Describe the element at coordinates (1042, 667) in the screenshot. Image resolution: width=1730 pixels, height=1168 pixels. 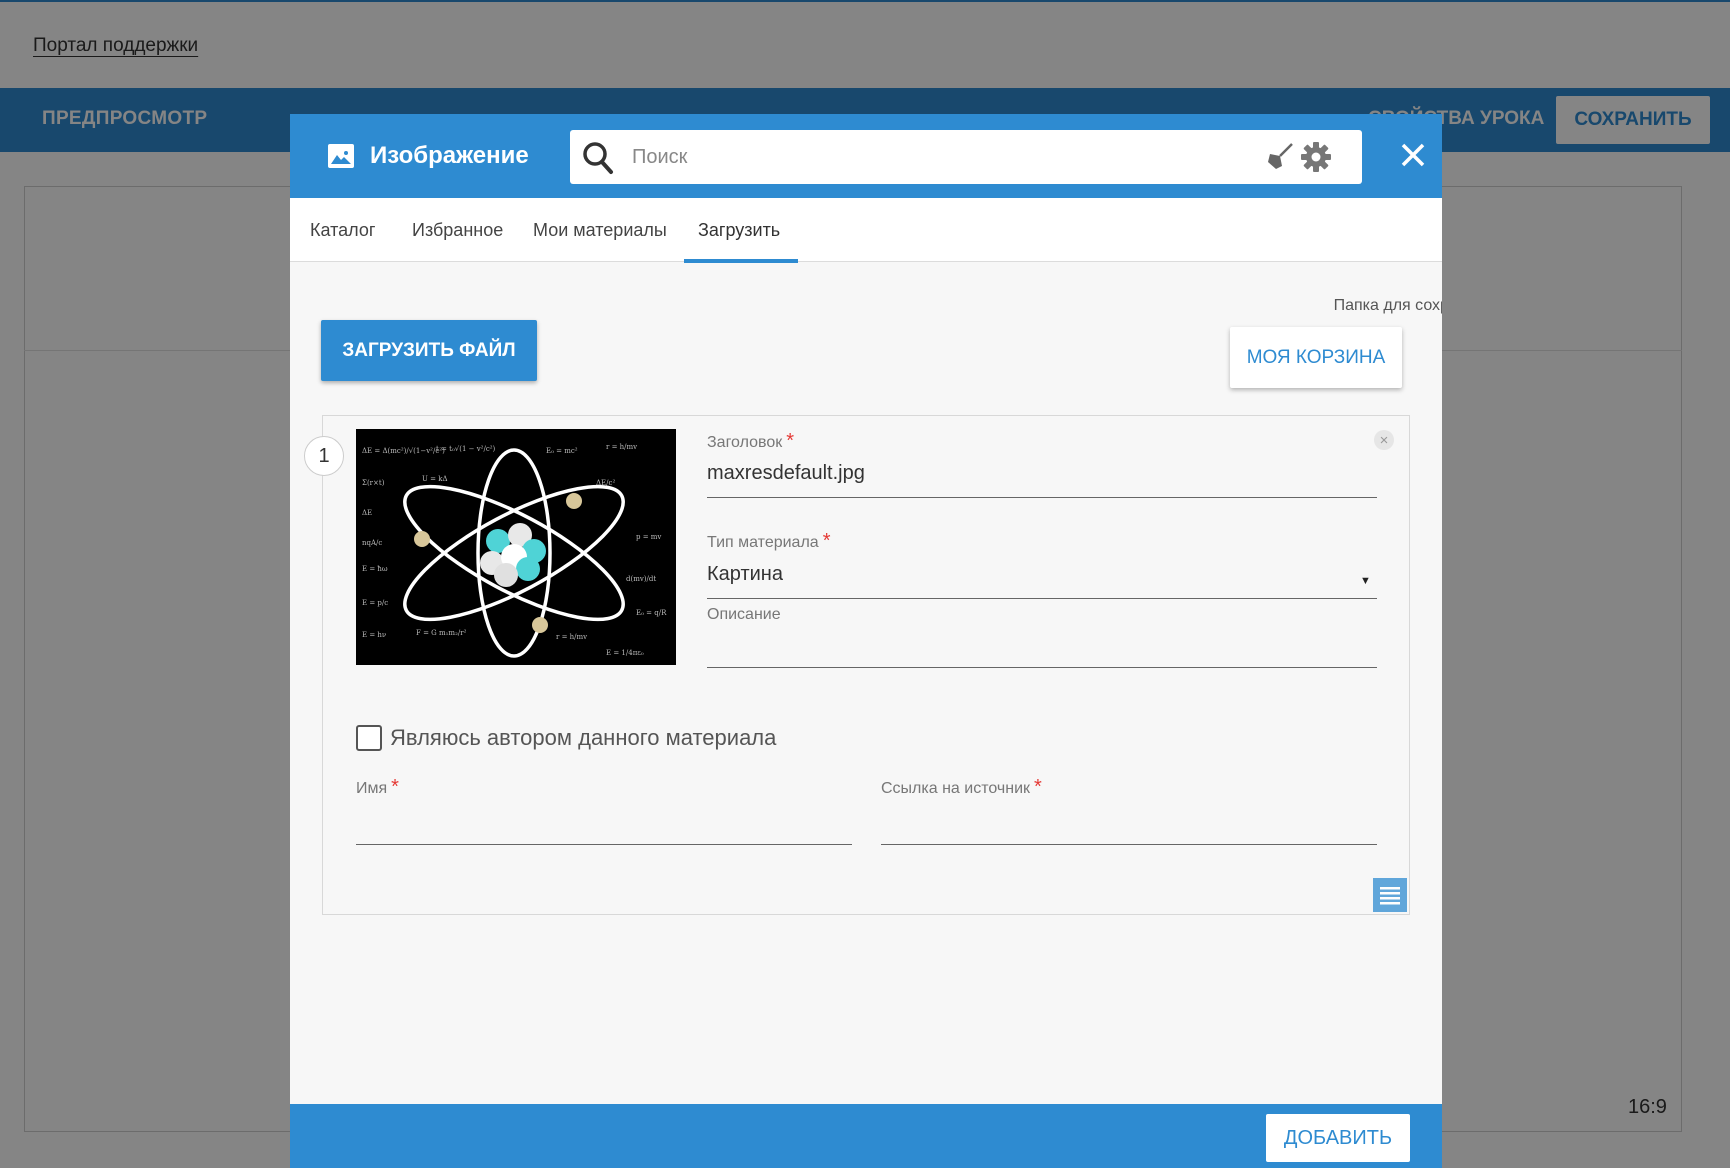
I see `description-field-underline` at that location.